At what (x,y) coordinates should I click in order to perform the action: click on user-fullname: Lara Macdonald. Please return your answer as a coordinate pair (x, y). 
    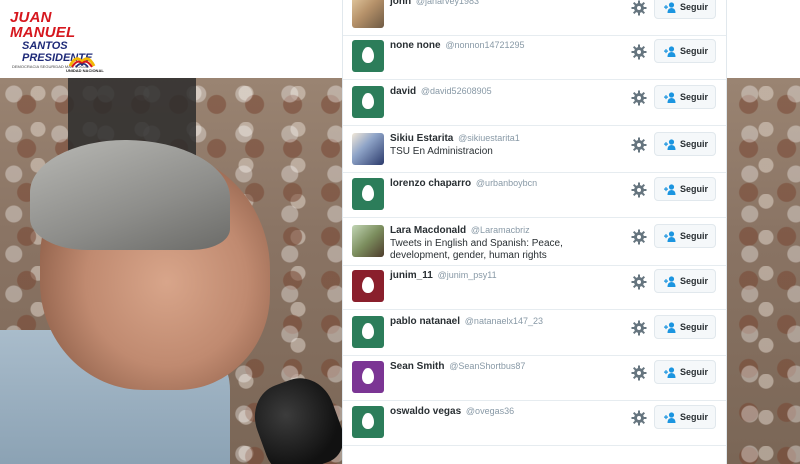
    Looking at the image, I should click on (428, 230).